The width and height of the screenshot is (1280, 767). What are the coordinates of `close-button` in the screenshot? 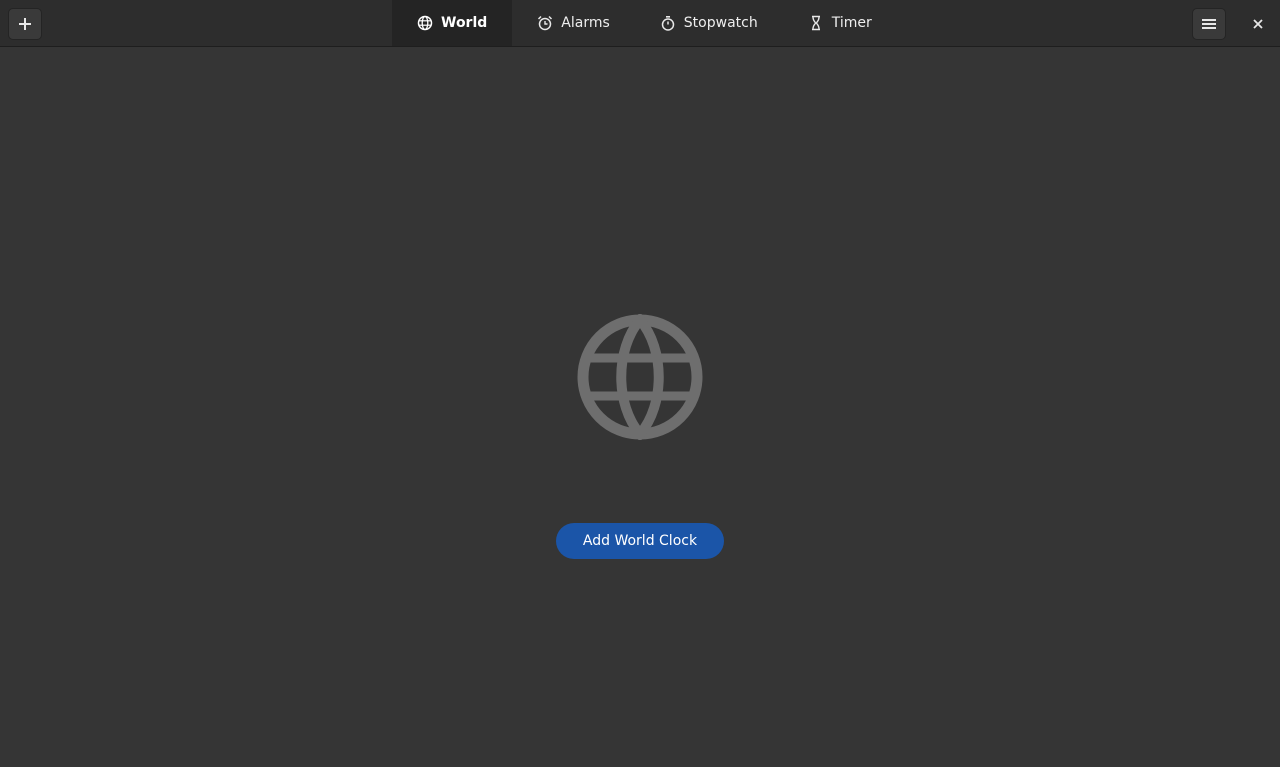 It's located at (1258, 24).